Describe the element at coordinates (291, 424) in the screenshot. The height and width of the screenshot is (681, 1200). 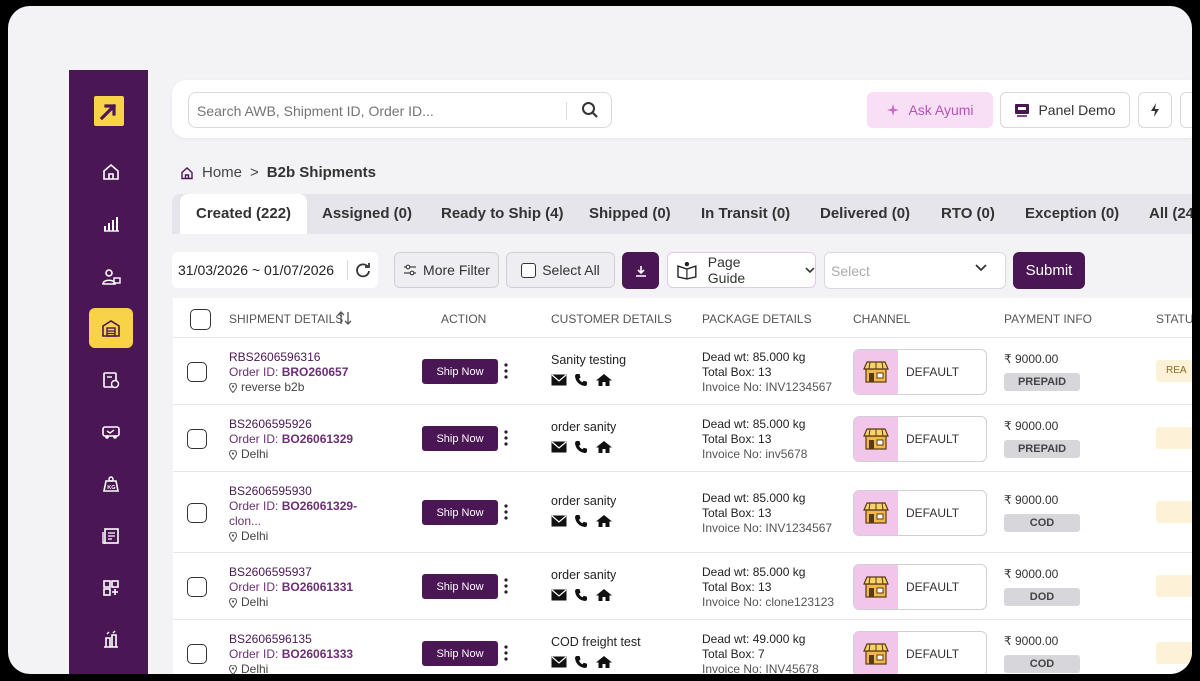
I see `awb-link: BS2606595926` at that location.